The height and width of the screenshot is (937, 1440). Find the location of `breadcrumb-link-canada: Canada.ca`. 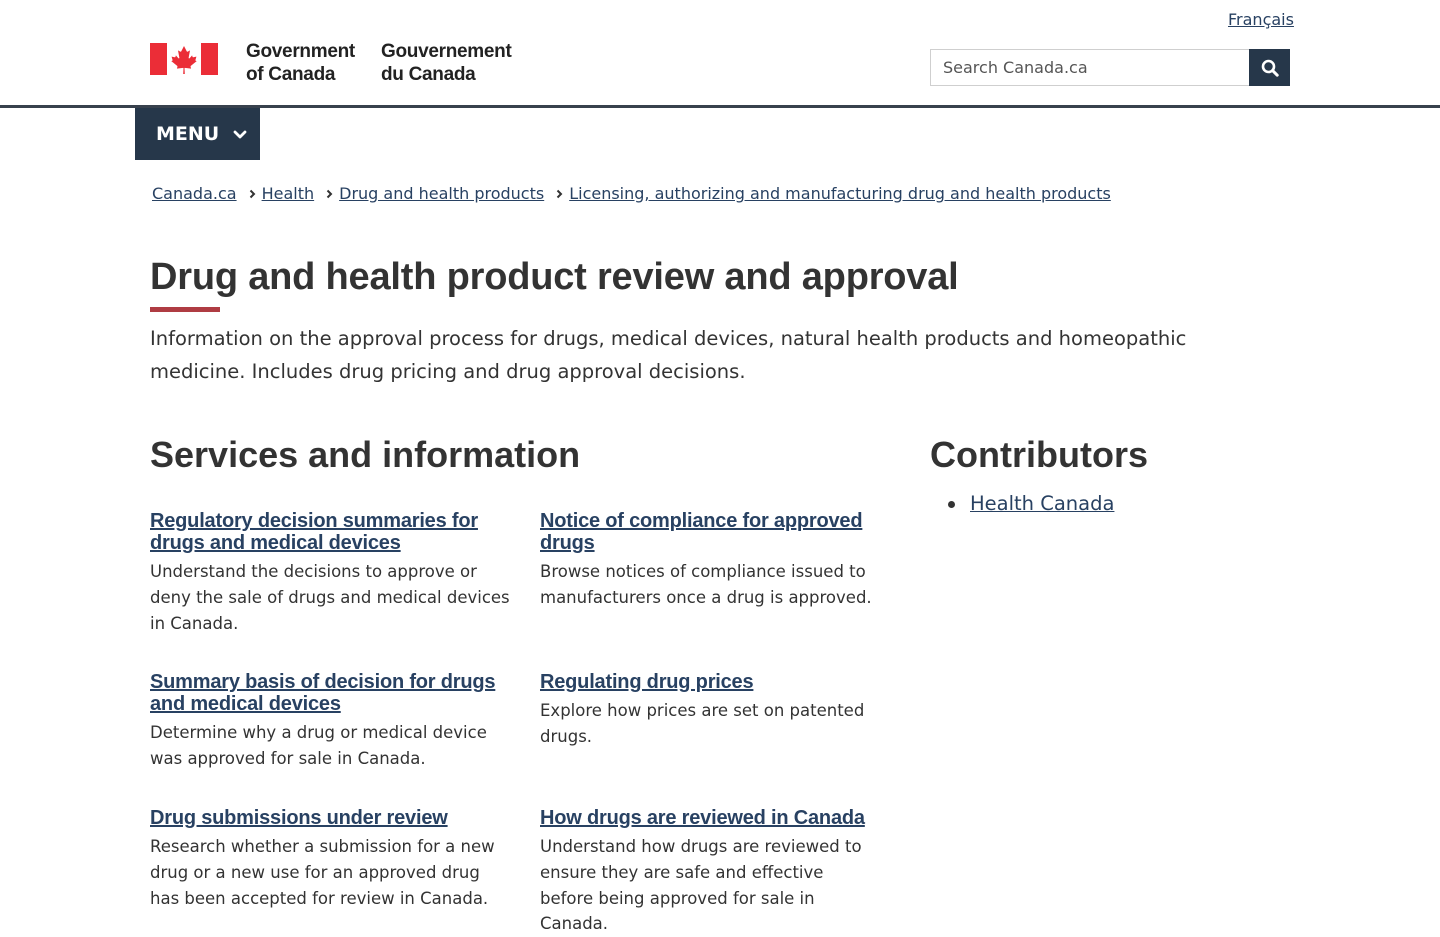

breadcrumb-link-canada: Canada.ca is located at coordinates (194, 193).